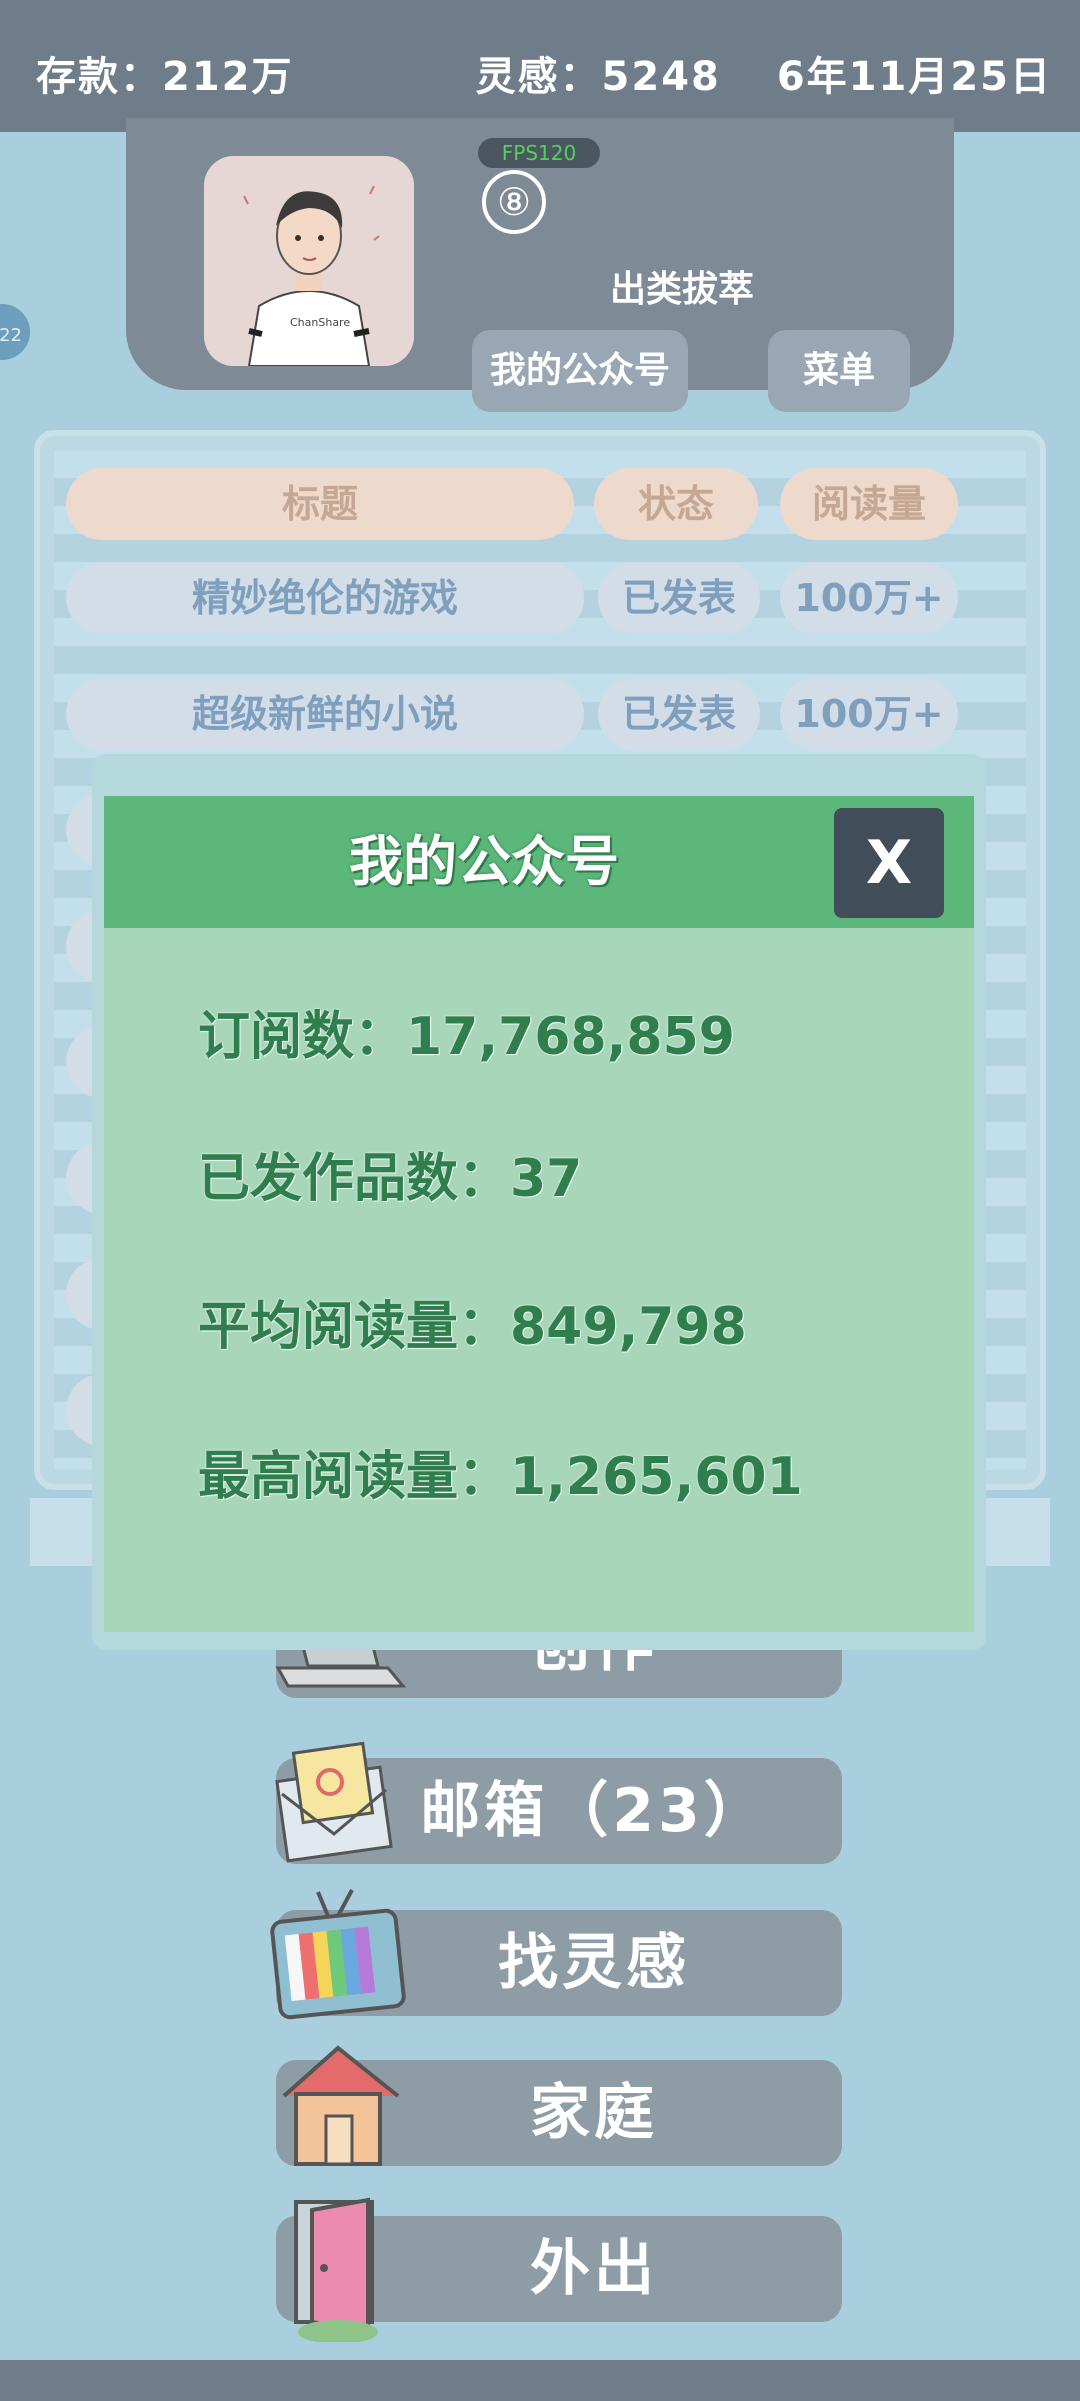  Describe the element at coordinates (334, 1802) in the screenshot. I see `mail-icon` at that location.